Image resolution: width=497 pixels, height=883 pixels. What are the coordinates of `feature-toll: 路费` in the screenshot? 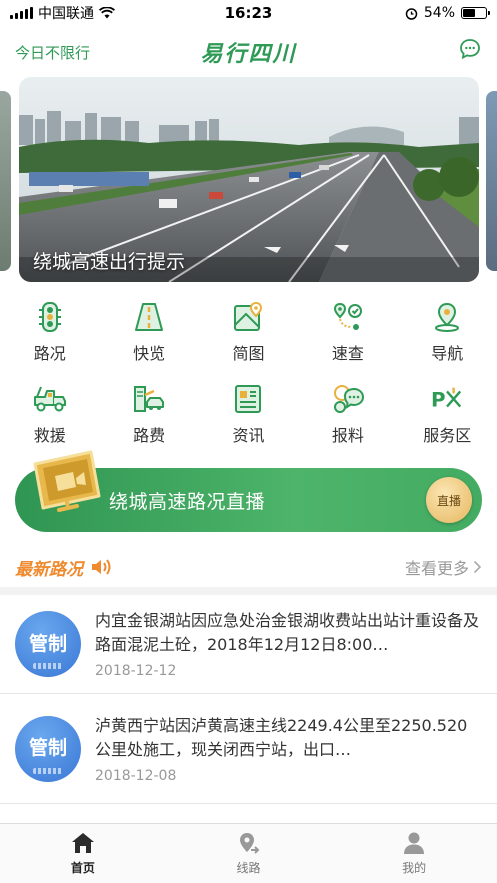 It's located at (148, 416).